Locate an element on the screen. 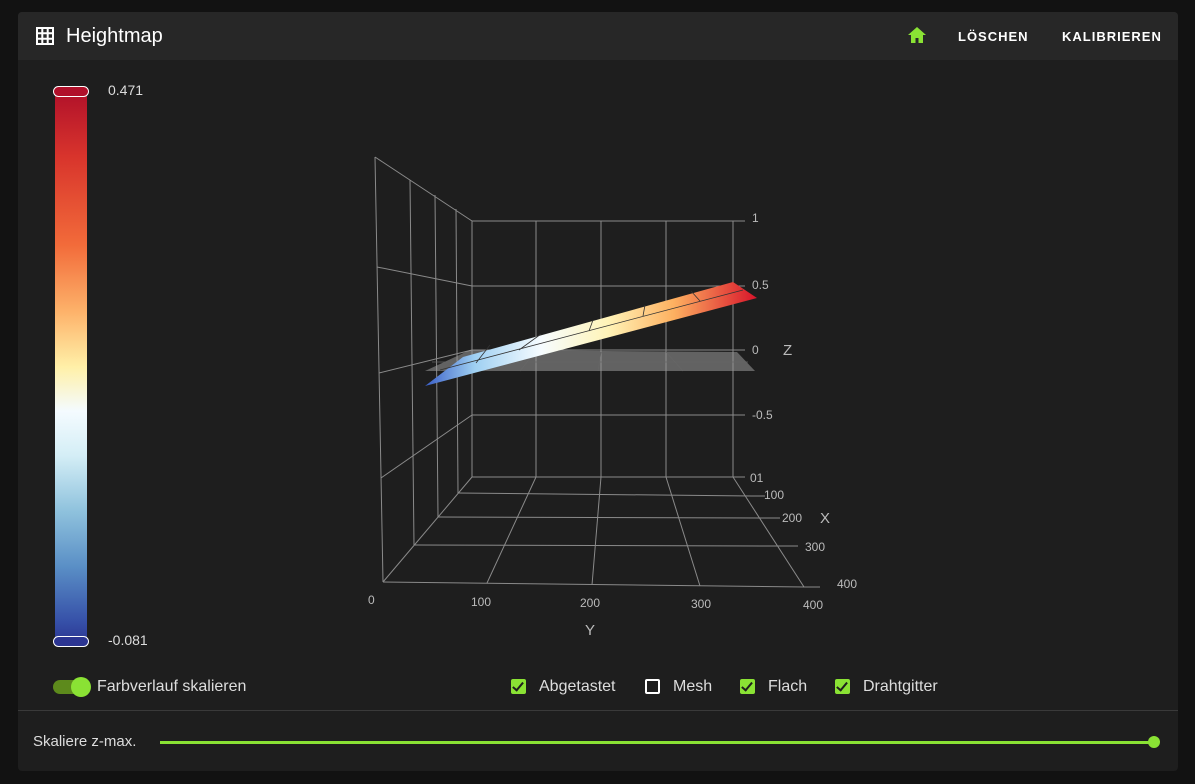 This screenshot has width=1195, height=784. checkbox-abgetastet-label: Abgetastet is located at coordinates (577, 686).